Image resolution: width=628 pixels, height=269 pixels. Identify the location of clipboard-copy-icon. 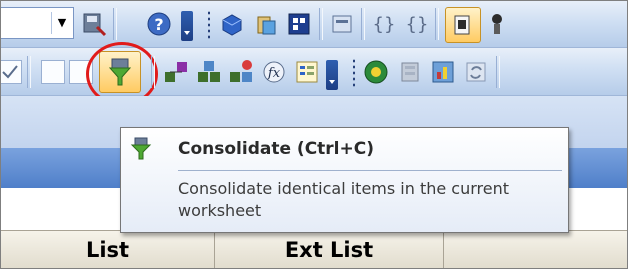
(266, 24).